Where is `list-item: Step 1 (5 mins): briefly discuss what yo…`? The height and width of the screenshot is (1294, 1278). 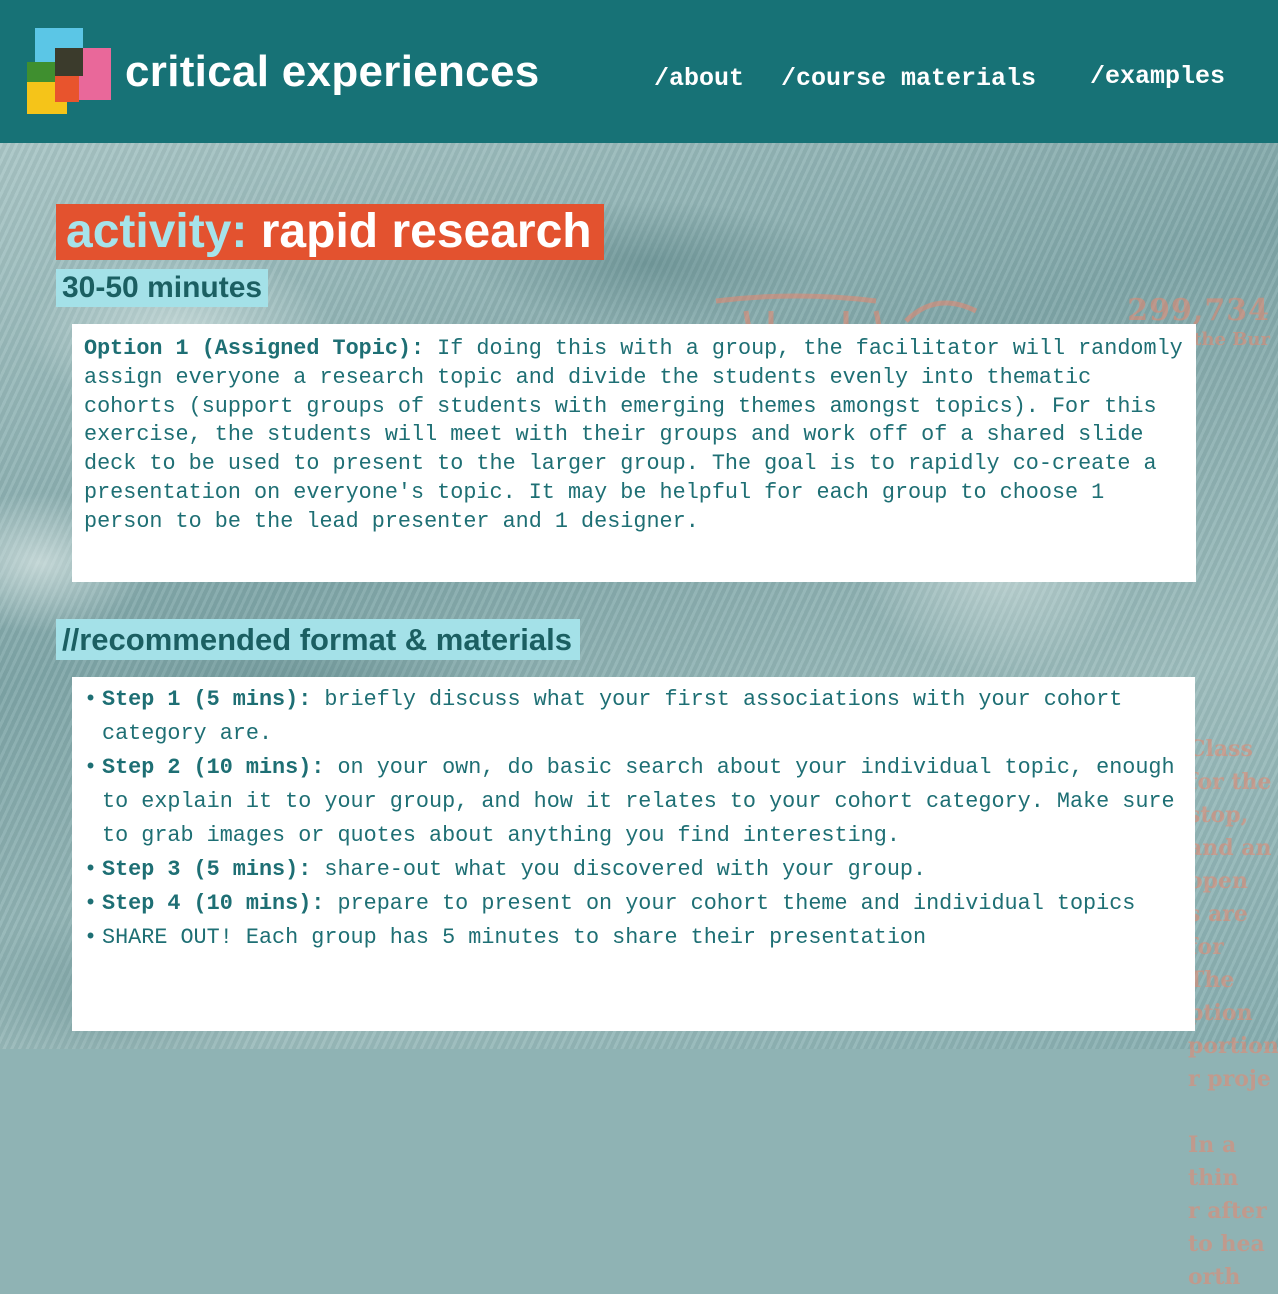
list-item: Step 1 (5 mins): briefly discuss what yo… is located at coordinates (632, 717).